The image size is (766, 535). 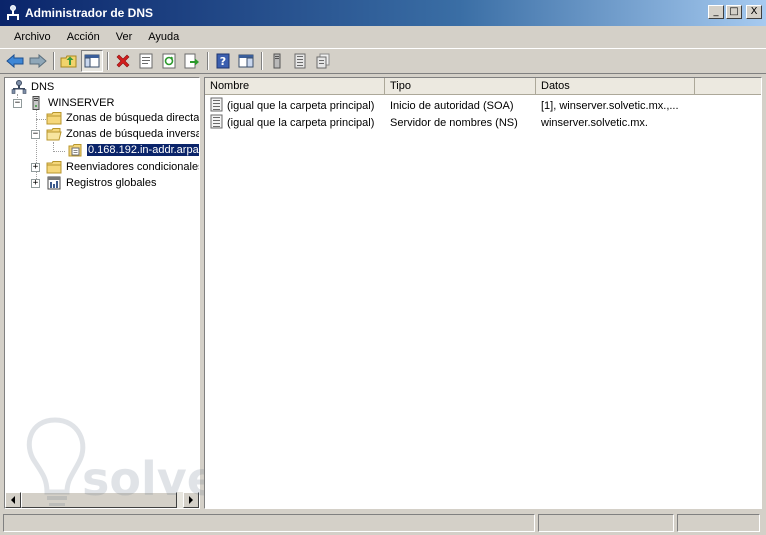 What do you see at coordinates (38, 61) in the screenshot?
I see `forward-arrow-icon` at bounding box center [38, 61].